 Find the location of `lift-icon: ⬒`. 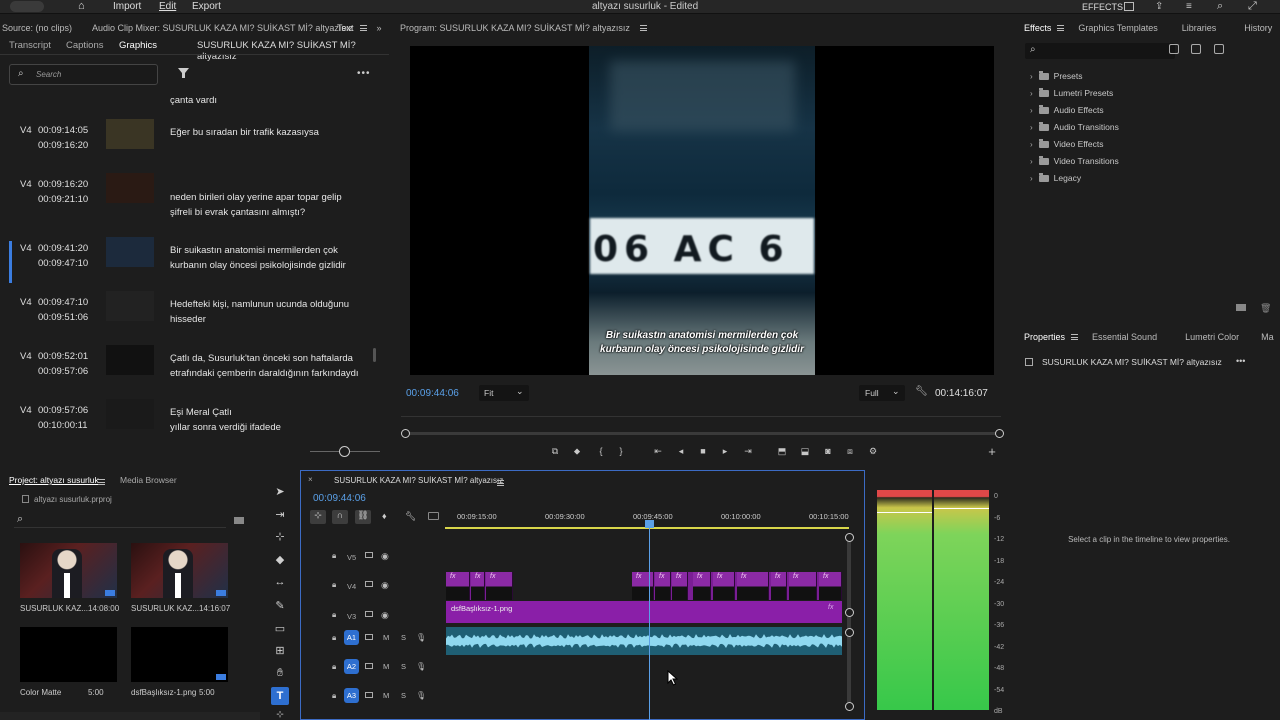

lift-icon: ⬒ is located at coordinates (782, 451).